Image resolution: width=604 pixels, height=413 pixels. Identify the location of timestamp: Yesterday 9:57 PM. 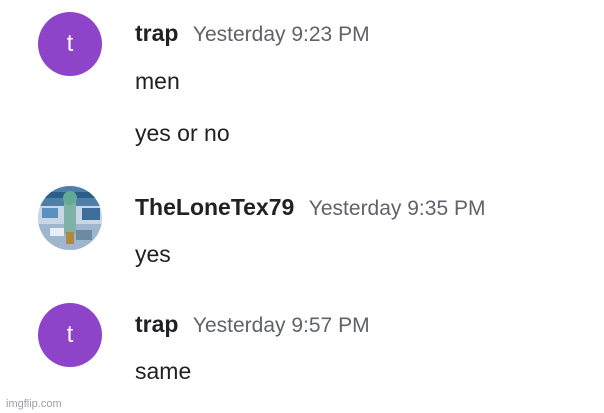
(281, 325).